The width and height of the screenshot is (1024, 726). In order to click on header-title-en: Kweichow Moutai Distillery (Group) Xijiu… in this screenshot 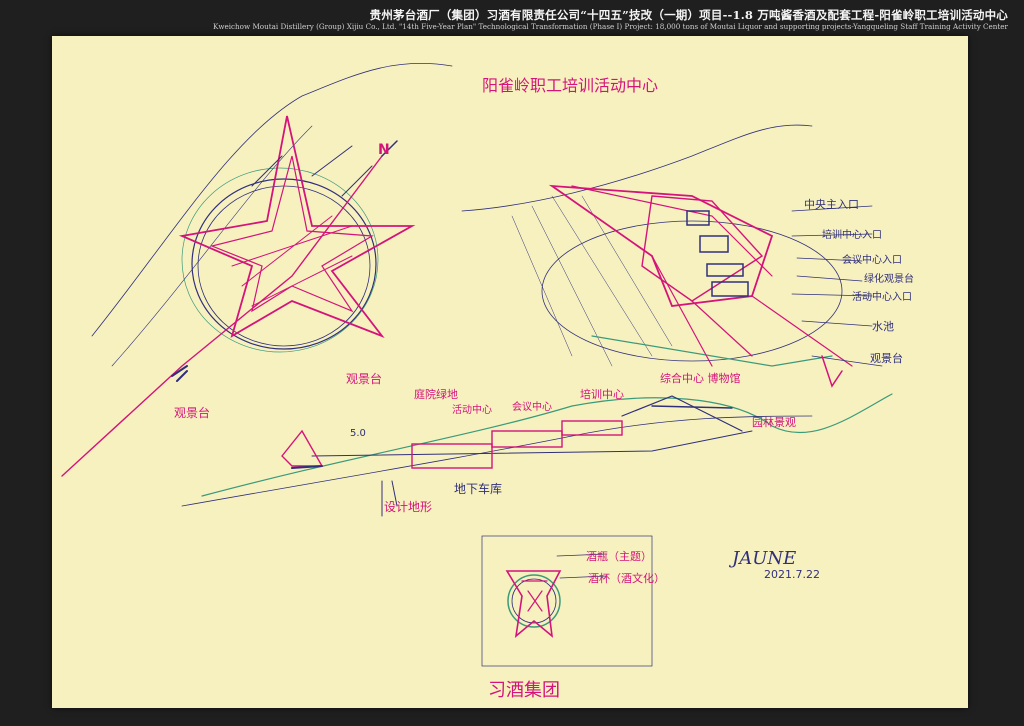, I will do `click(610, 26)`.